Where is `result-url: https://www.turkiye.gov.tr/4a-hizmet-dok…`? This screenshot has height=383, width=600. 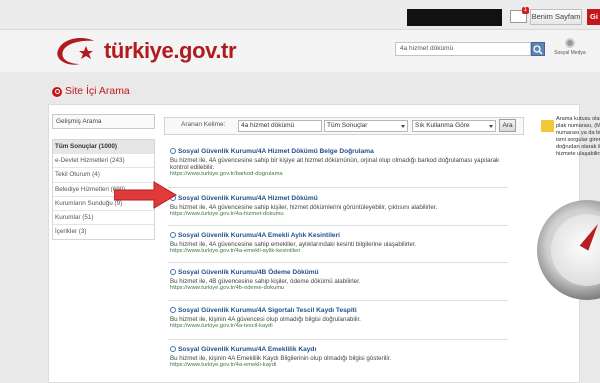 result-url: https://www.turkiye.gov.tr/4a-hizmet-dok… is located at coordinates (337, 214).